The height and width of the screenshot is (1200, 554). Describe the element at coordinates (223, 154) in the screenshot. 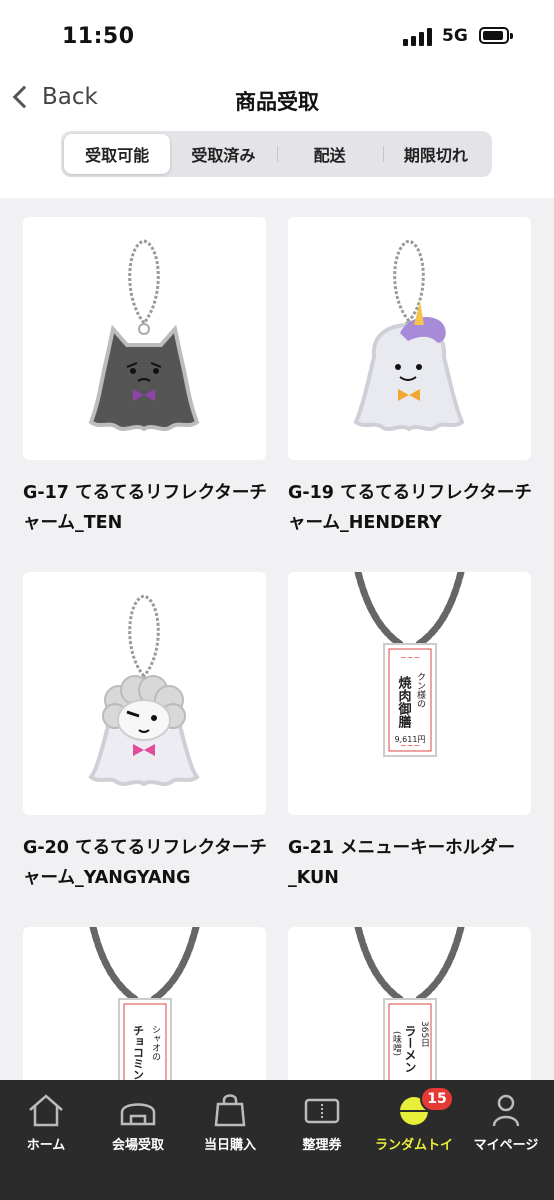

I see `tab-received: 受取済み` at that location.